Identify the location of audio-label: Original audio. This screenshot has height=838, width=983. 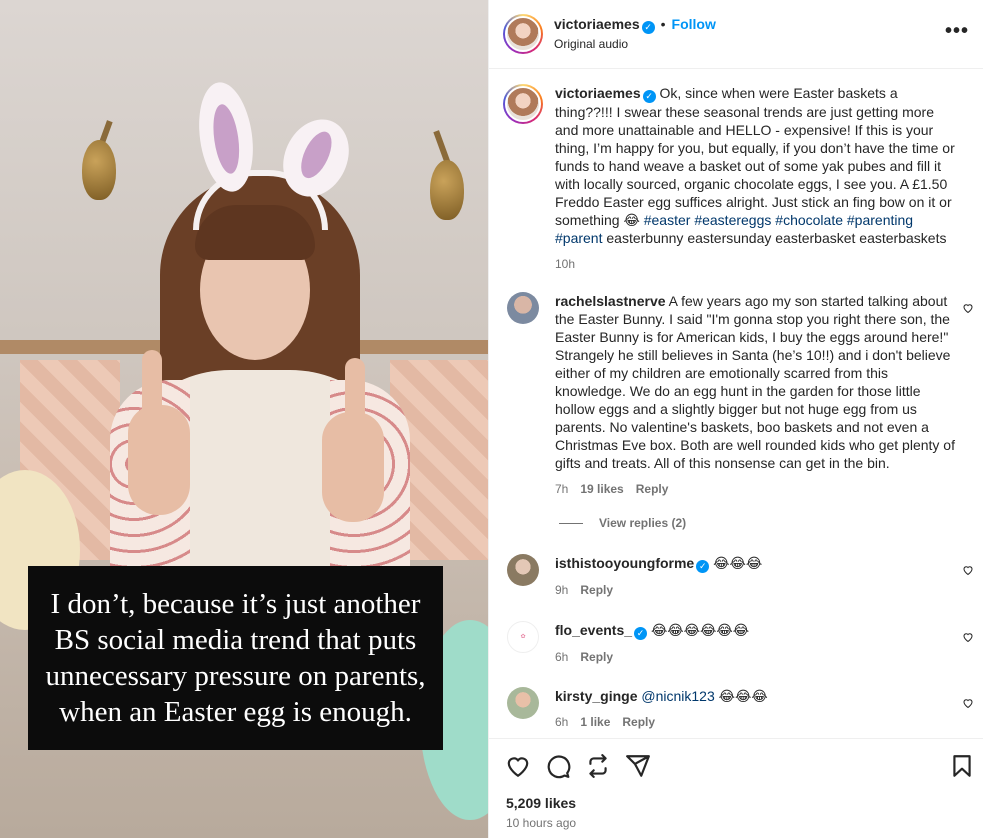
(591, 44).